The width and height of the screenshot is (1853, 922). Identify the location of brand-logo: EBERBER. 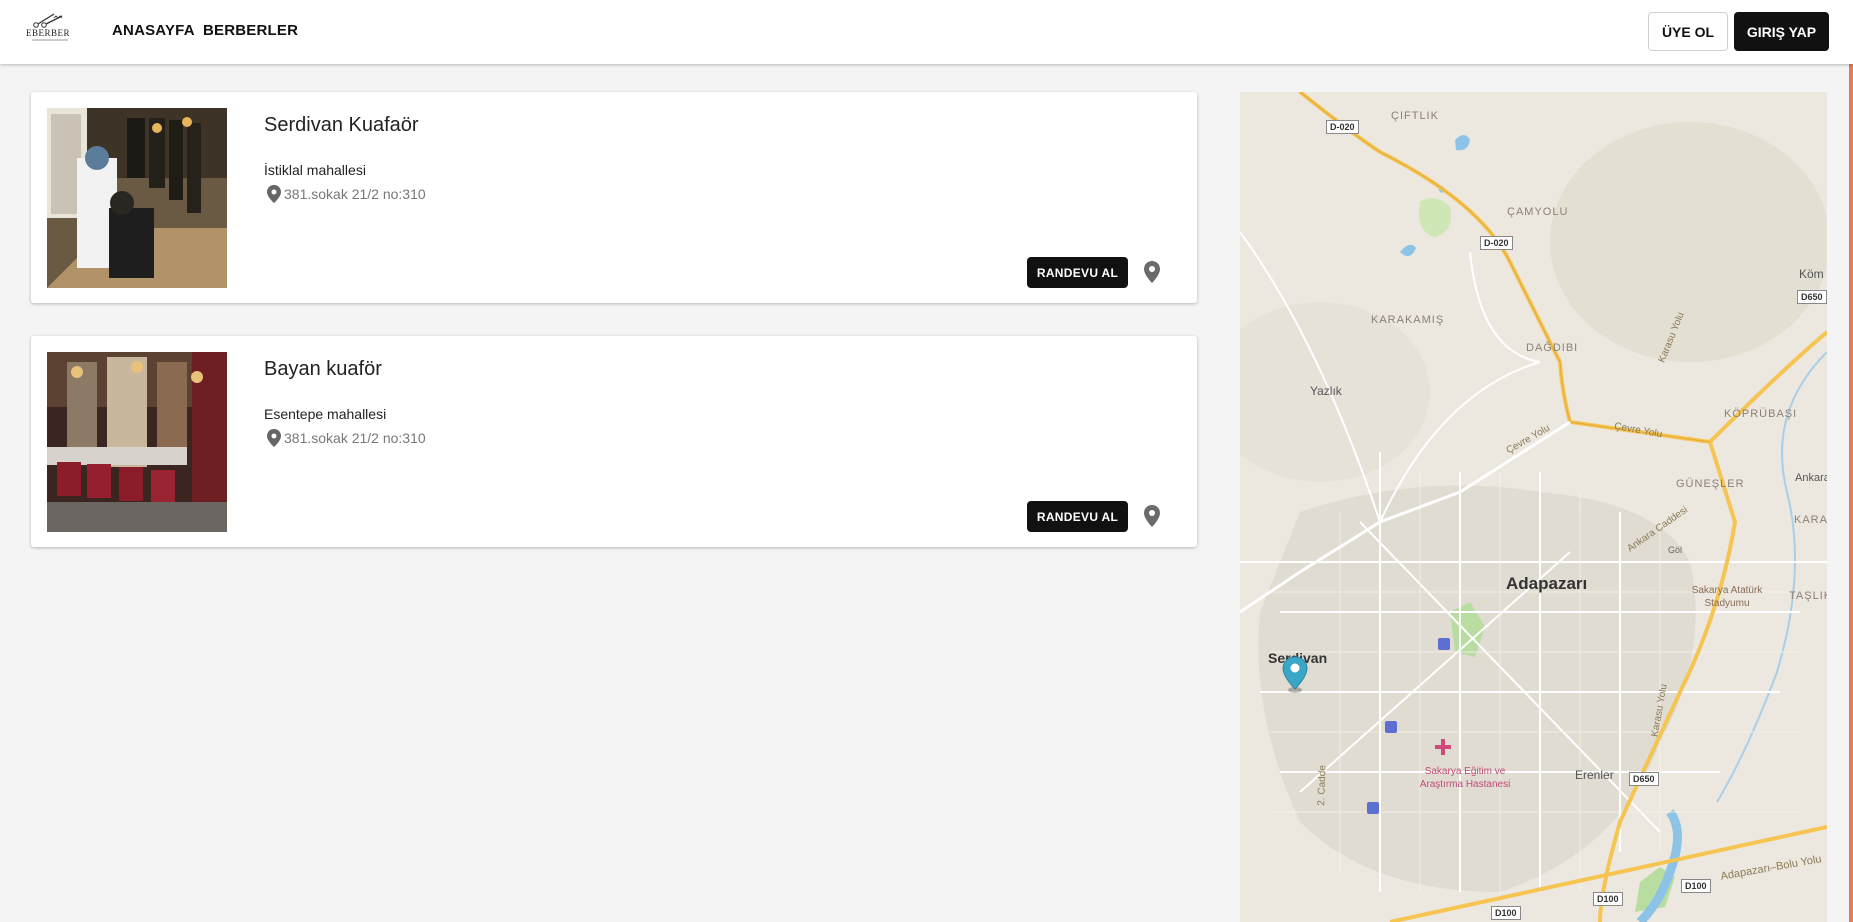
(49, 27).